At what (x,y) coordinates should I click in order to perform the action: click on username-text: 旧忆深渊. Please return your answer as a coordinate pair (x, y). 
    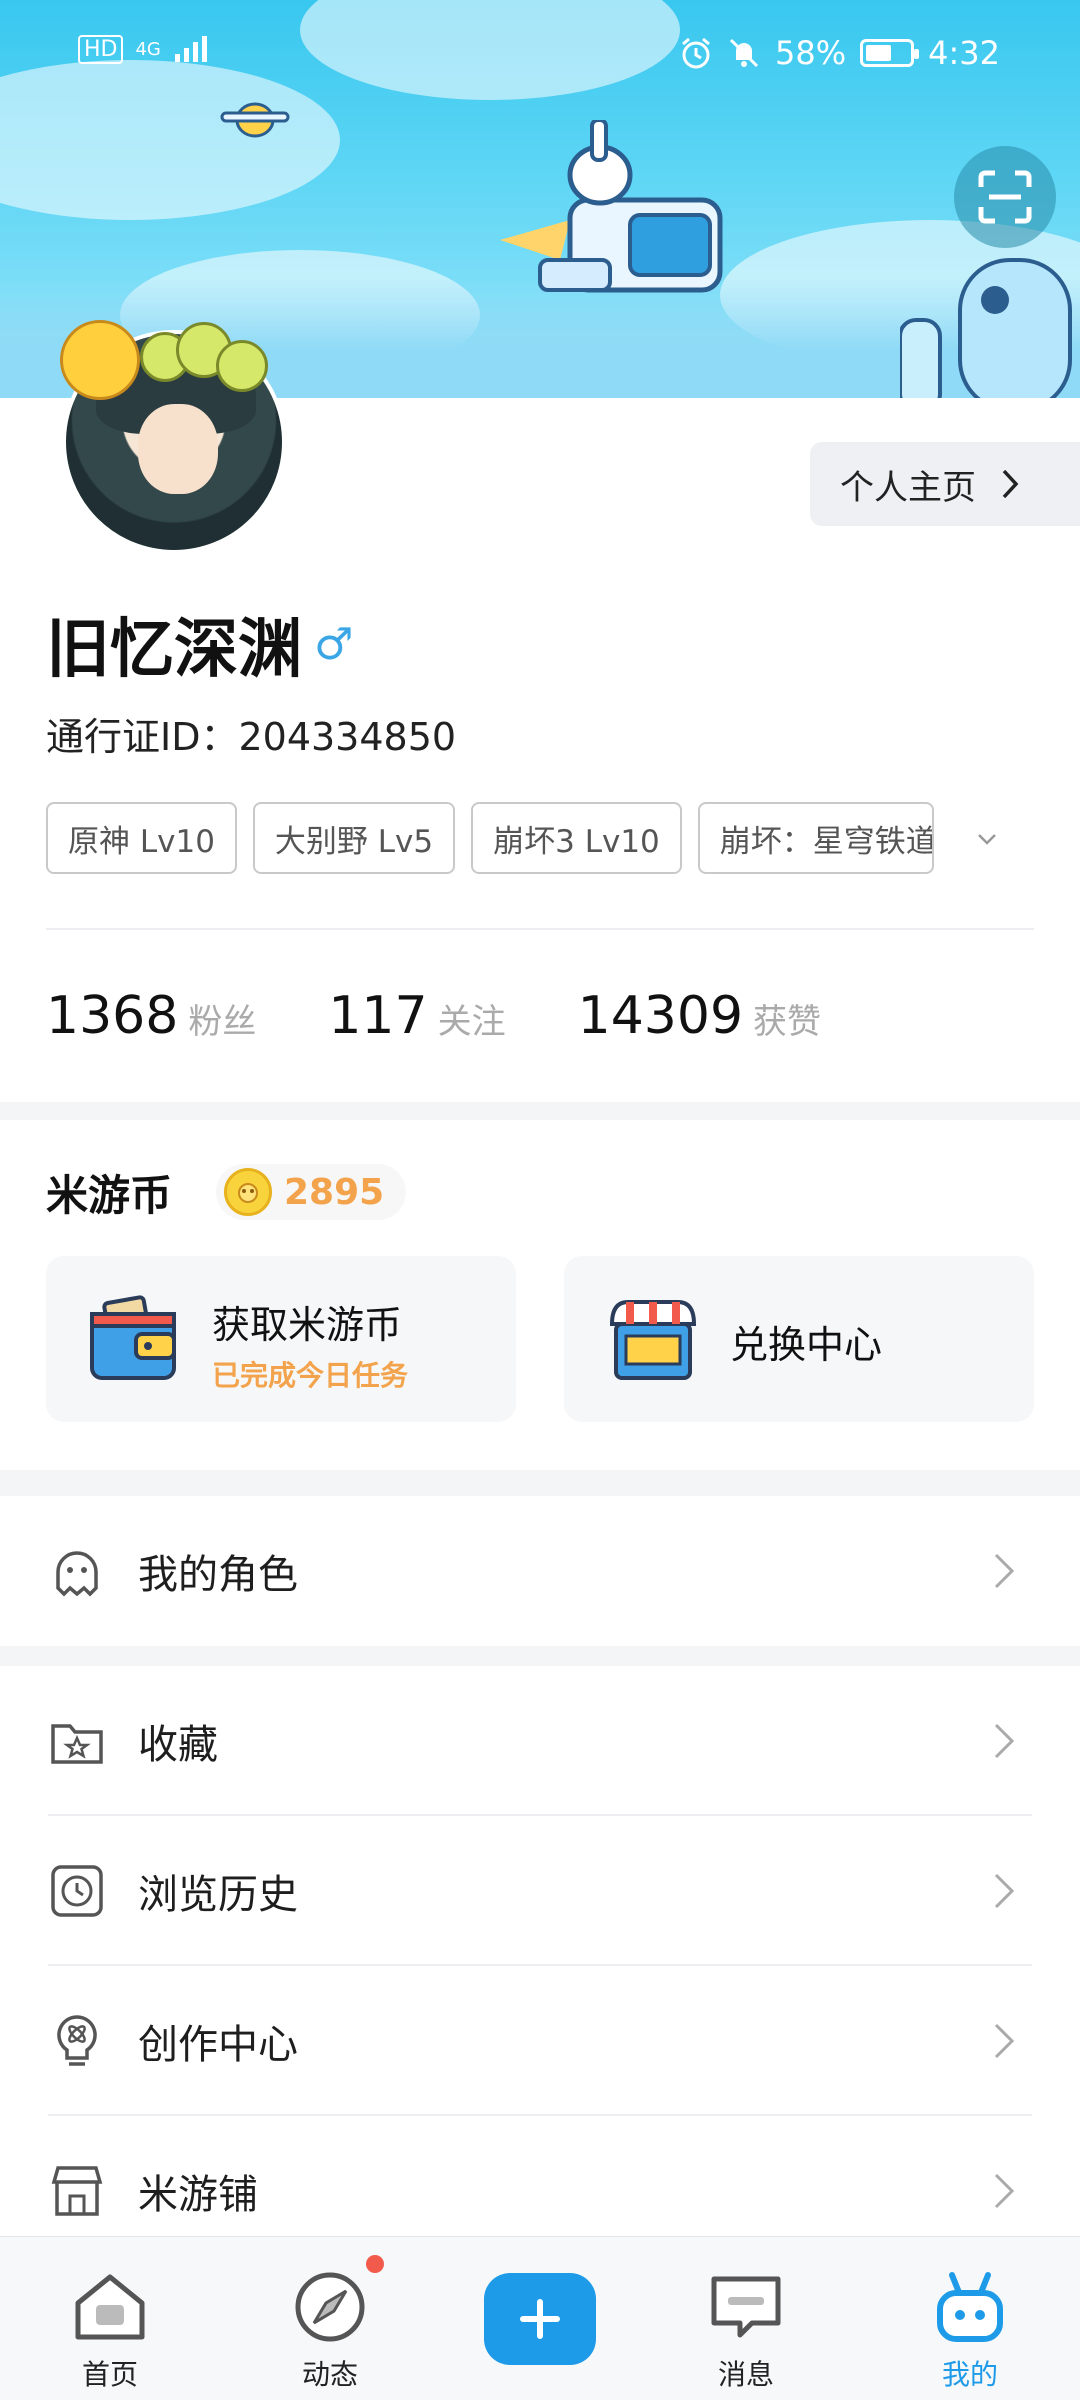
    Looking at the image, I should click on (174, 650).